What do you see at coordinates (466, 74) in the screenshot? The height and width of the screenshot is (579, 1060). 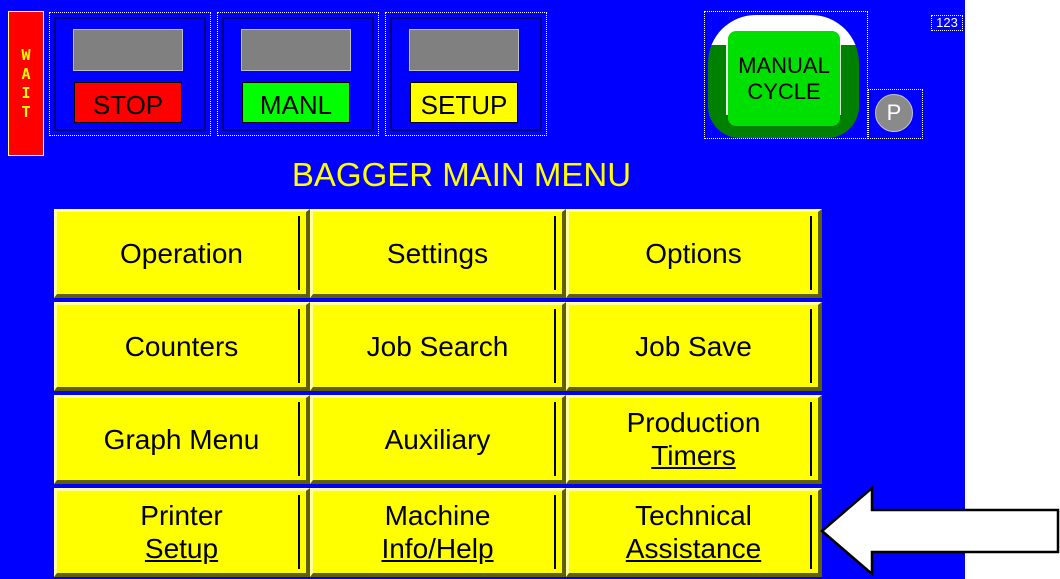 I see `setup-mode-panel: SETUP` at bounding box center [466, 74].